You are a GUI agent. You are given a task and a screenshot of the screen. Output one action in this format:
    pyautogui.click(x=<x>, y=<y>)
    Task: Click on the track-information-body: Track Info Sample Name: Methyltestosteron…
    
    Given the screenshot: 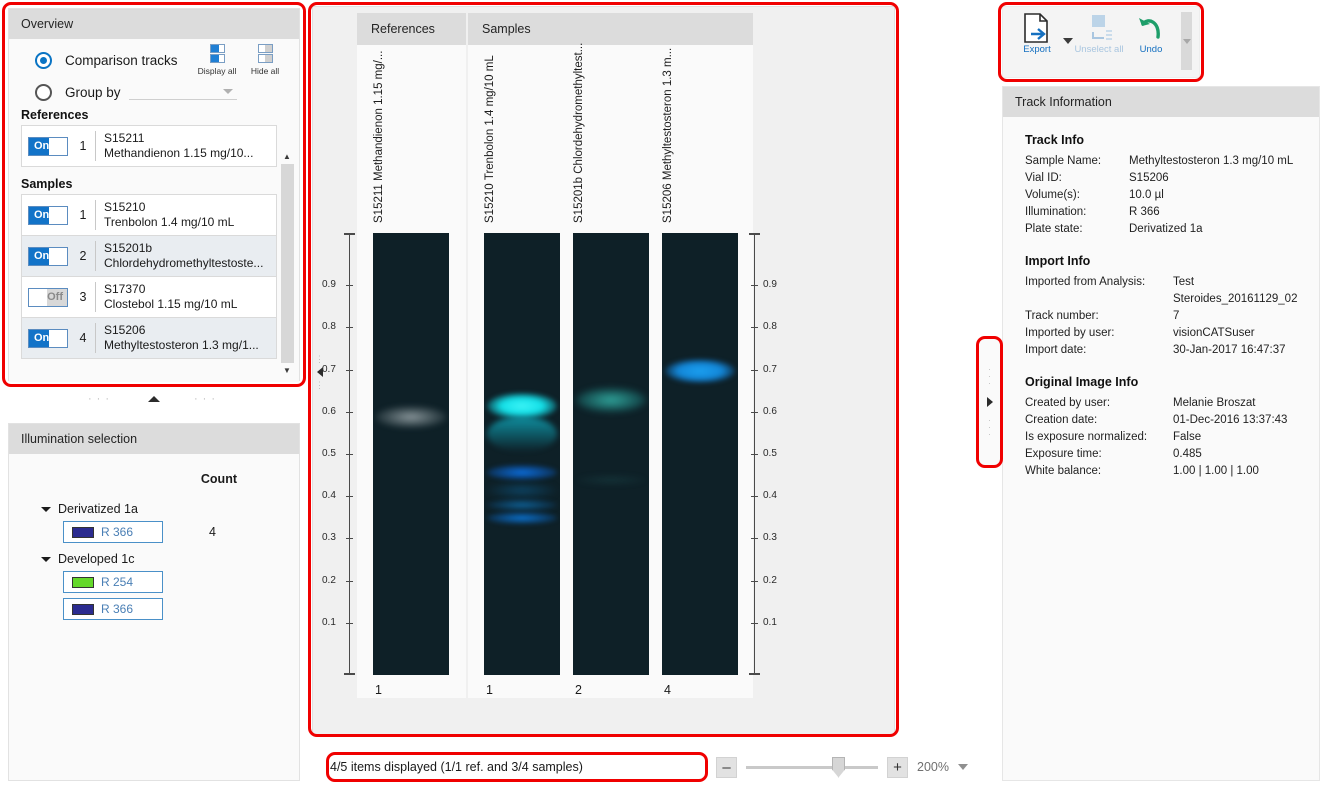 What is the action you would take?
    pyautogui.click(x=1161, y=298)
    